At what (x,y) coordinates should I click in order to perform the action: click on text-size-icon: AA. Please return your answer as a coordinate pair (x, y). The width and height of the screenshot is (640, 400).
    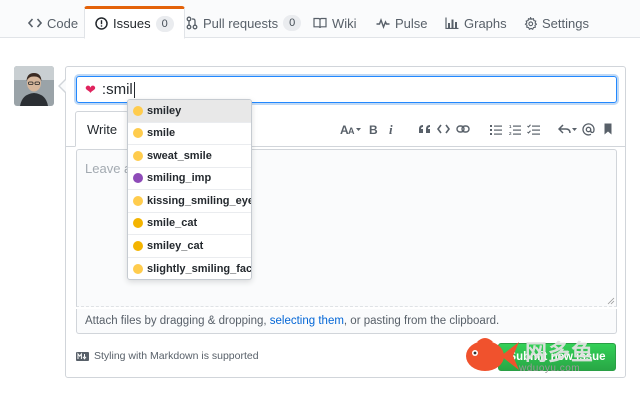
    Looking at the image, I should click on (351, 129).